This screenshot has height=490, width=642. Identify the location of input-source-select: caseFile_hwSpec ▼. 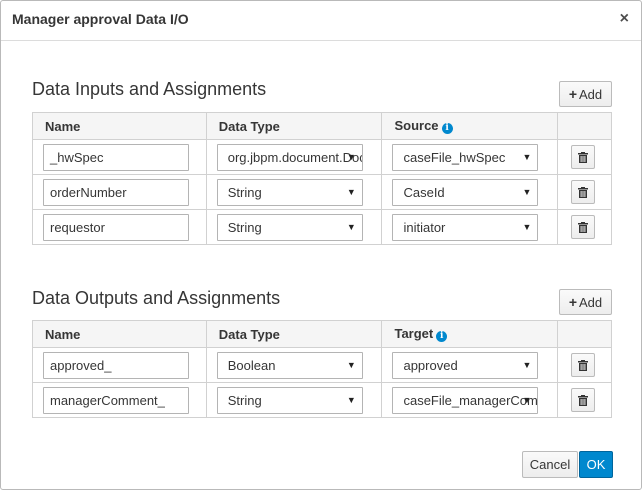
(465, 157).